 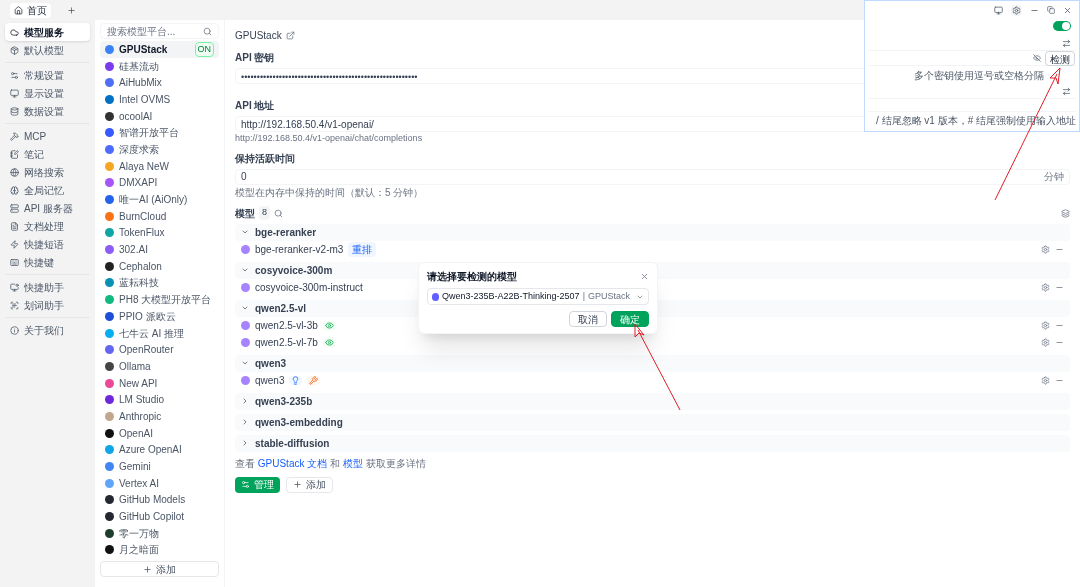 What do you see at coordinates (141, 83) in the screenshot?
I see `provider-name: AiHubMix` at bounding box center [141, 83].